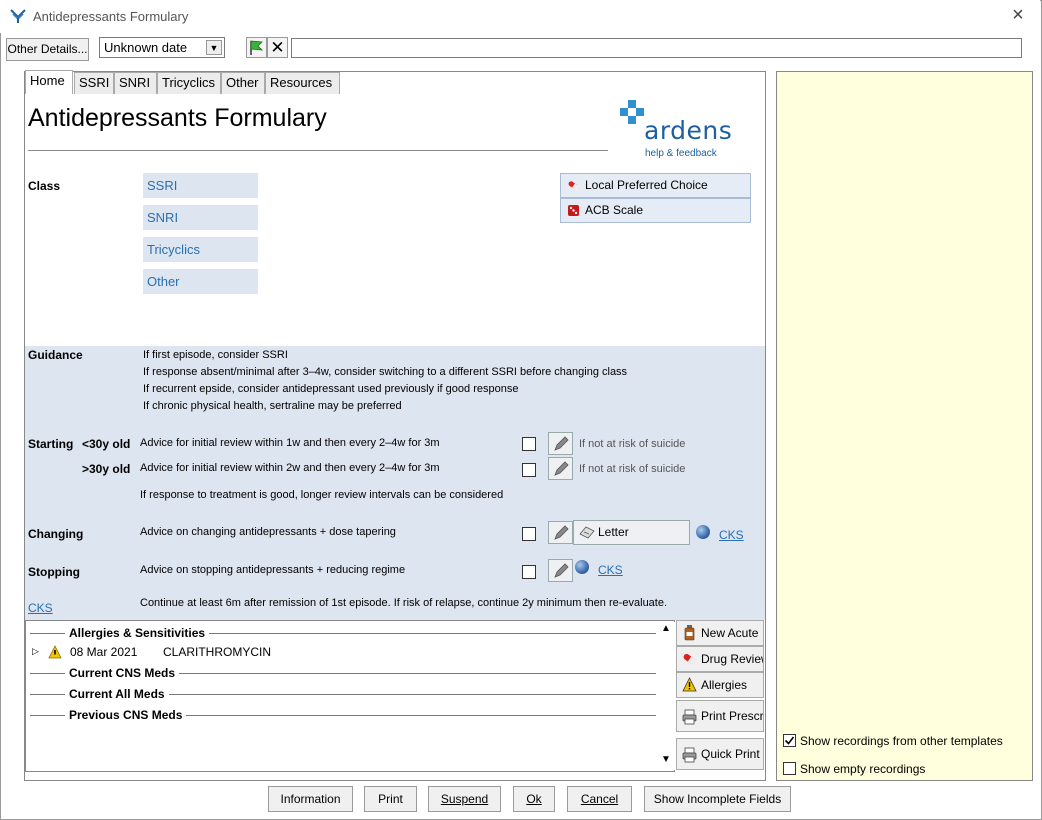 Image resolution: width=1042 pixels, height=820 pixels. I want to click on local-preferred-choice-button: Local Preferred Choice, so click(655, 185).